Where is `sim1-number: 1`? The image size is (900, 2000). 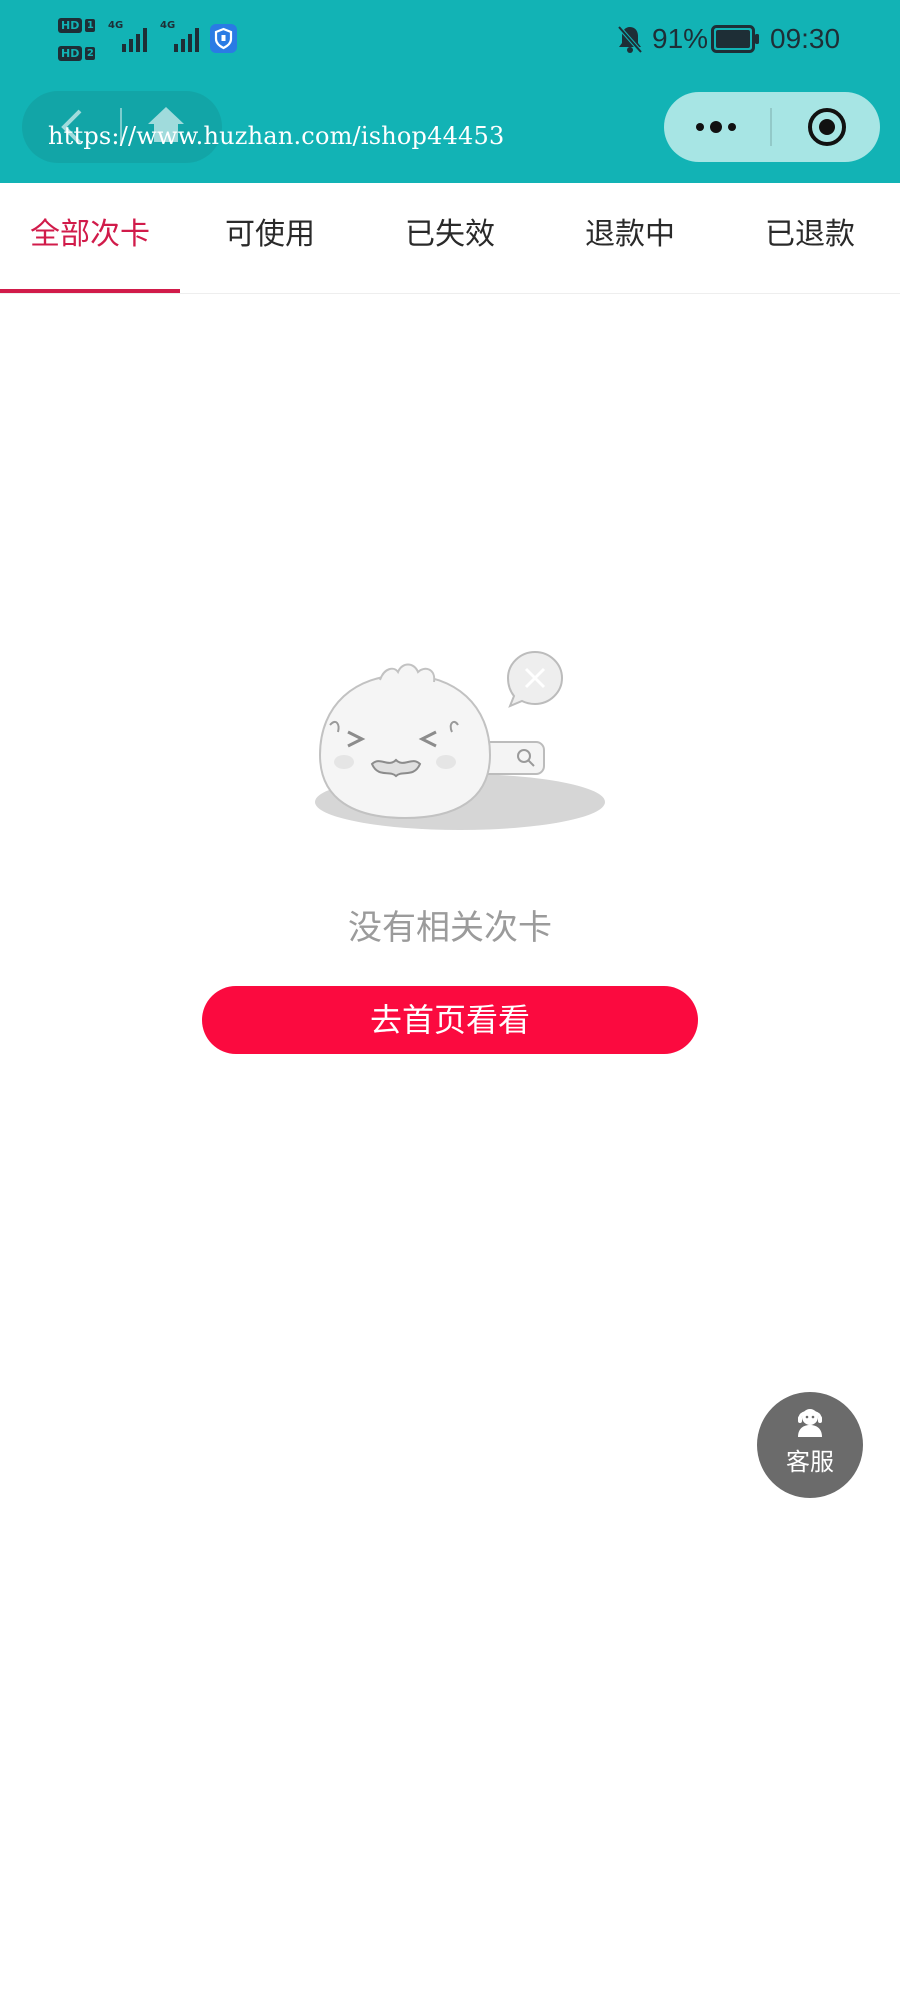 sim1-number: 1 is located at coordinates (90, 25).